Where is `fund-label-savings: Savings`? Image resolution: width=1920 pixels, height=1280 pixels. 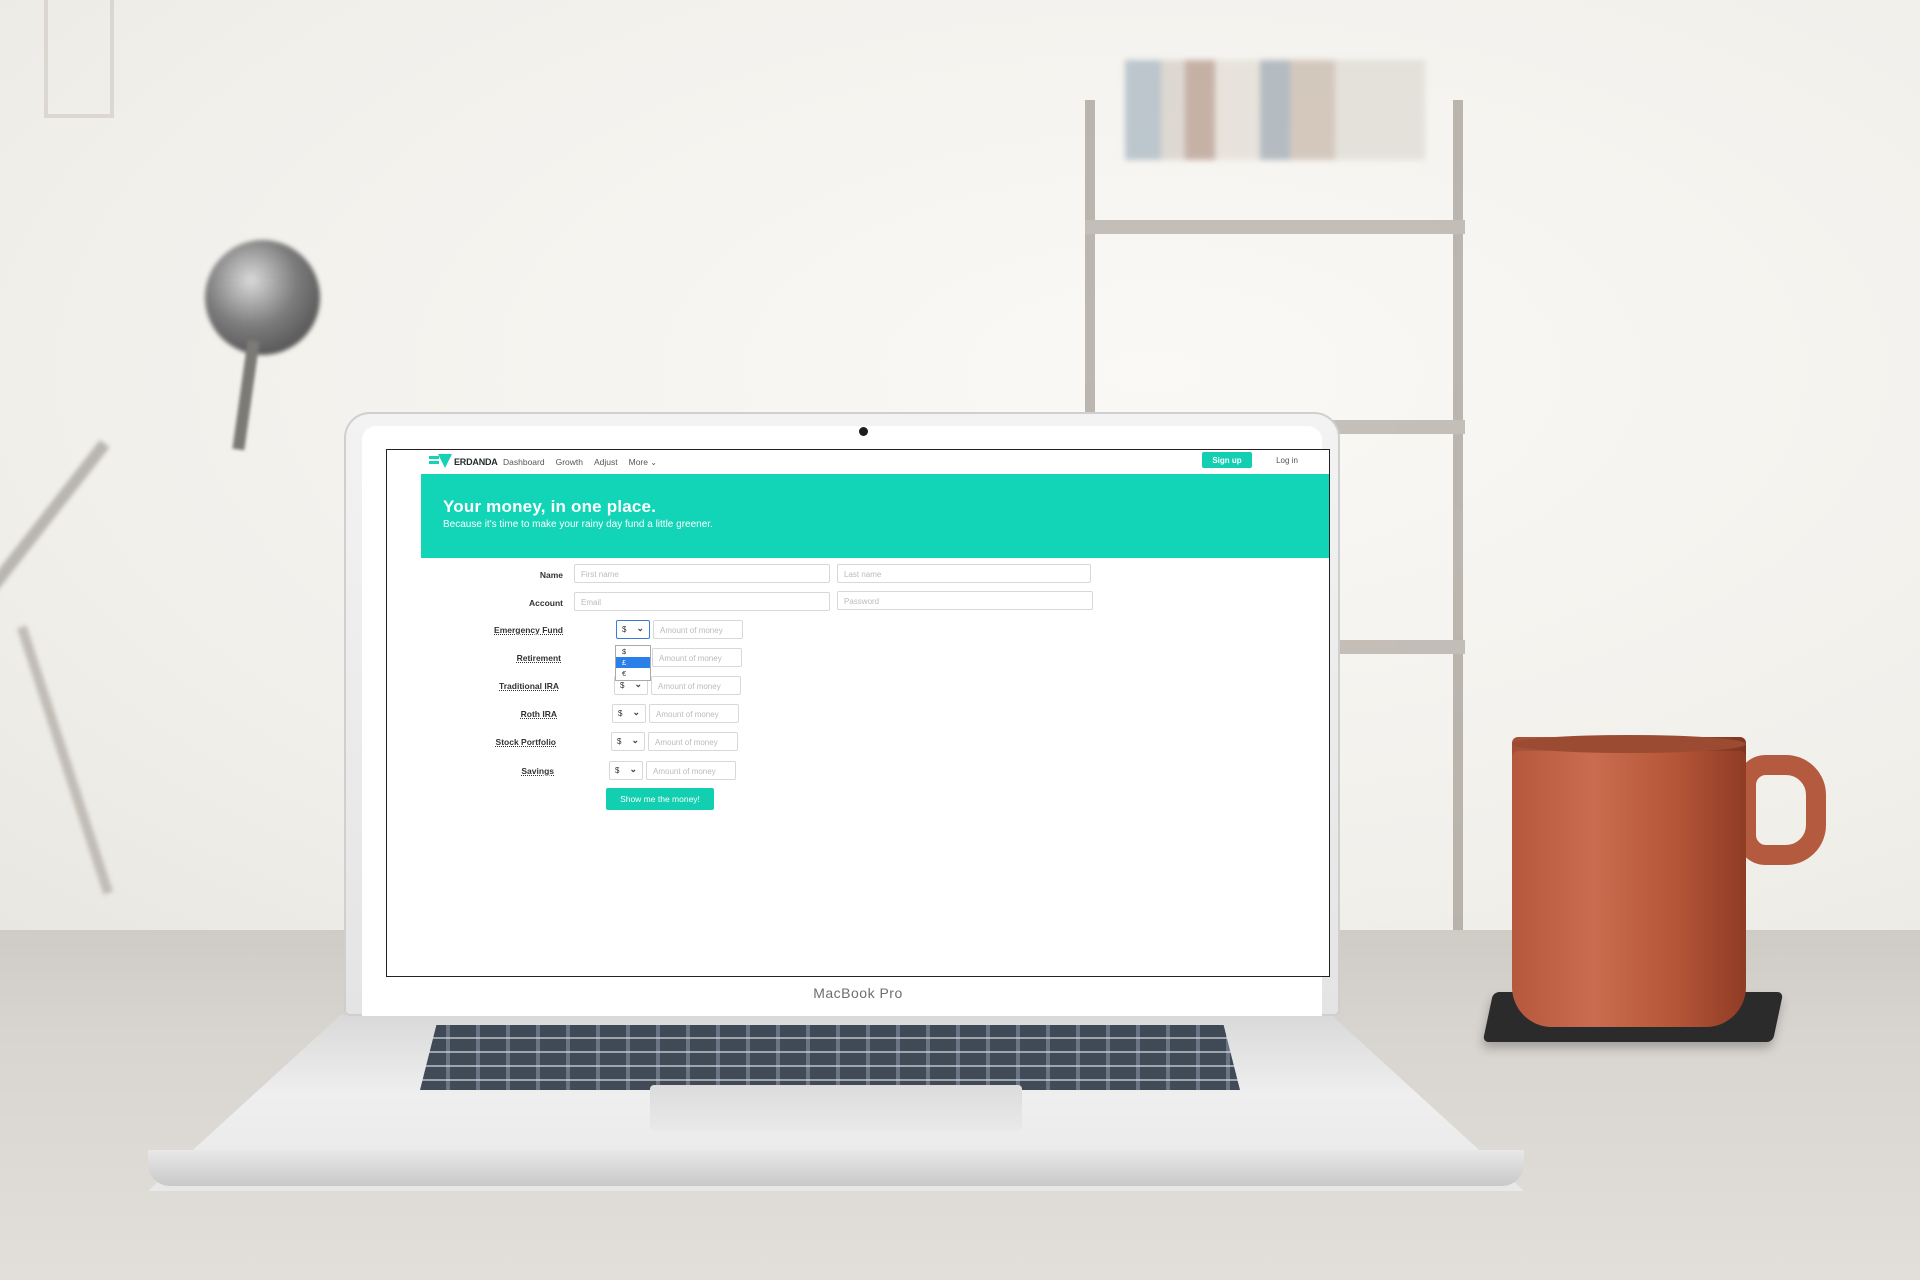 fund-label-savings: Savings is located at coordinates (537, 771).